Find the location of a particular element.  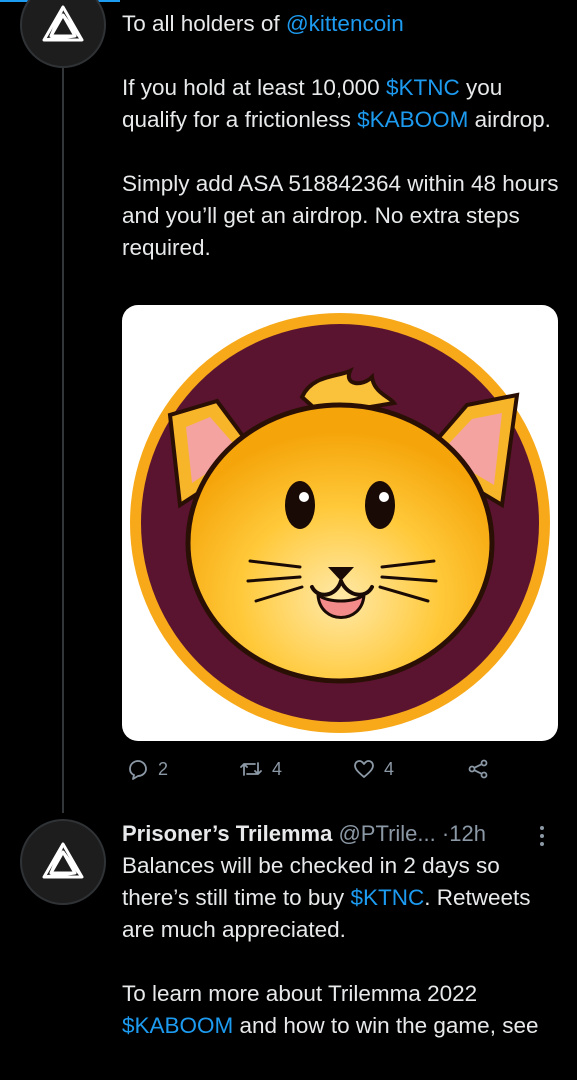

tweet-header: Prisoner’s Trilemma @PTrile... ·12h is located at coordinates (342, 834).